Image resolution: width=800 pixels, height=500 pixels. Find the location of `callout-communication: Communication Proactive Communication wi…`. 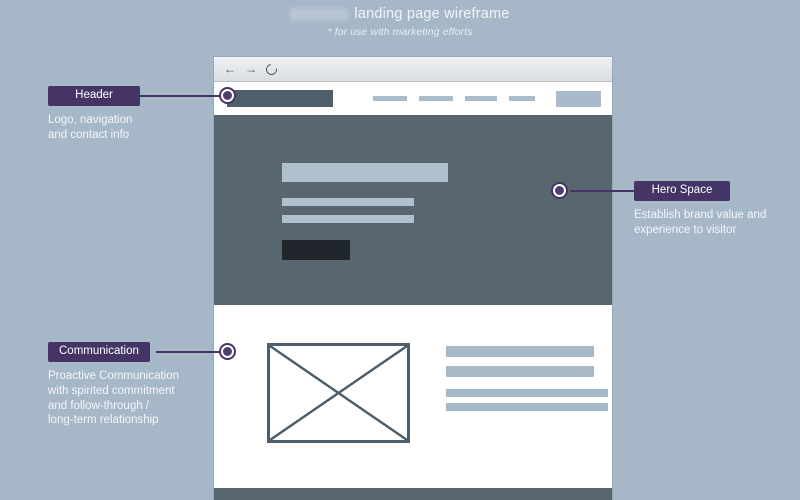

callout-communication: Communication Proactive Communication wi… is located at coordinates (113, 384).